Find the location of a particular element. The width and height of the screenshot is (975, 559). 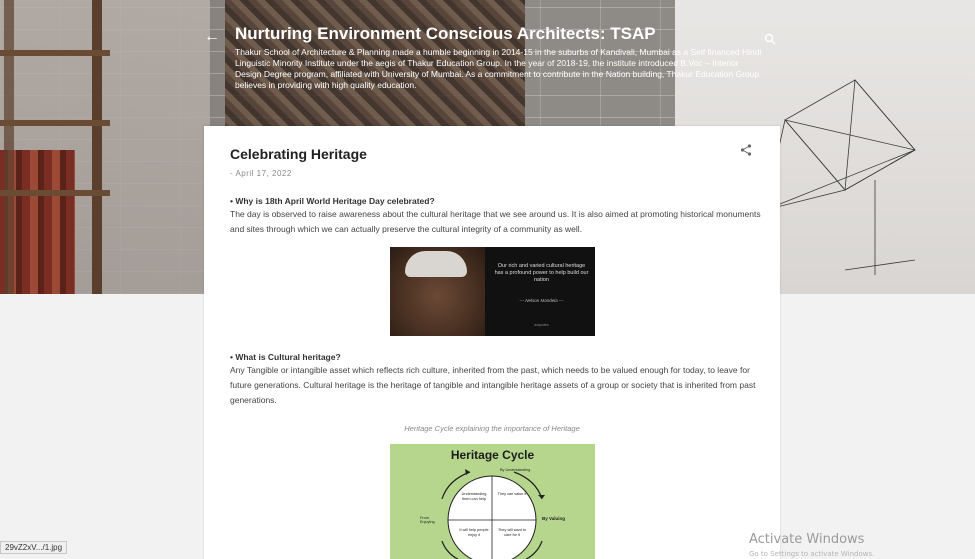

share-icon is located at coordinates (746, 150).